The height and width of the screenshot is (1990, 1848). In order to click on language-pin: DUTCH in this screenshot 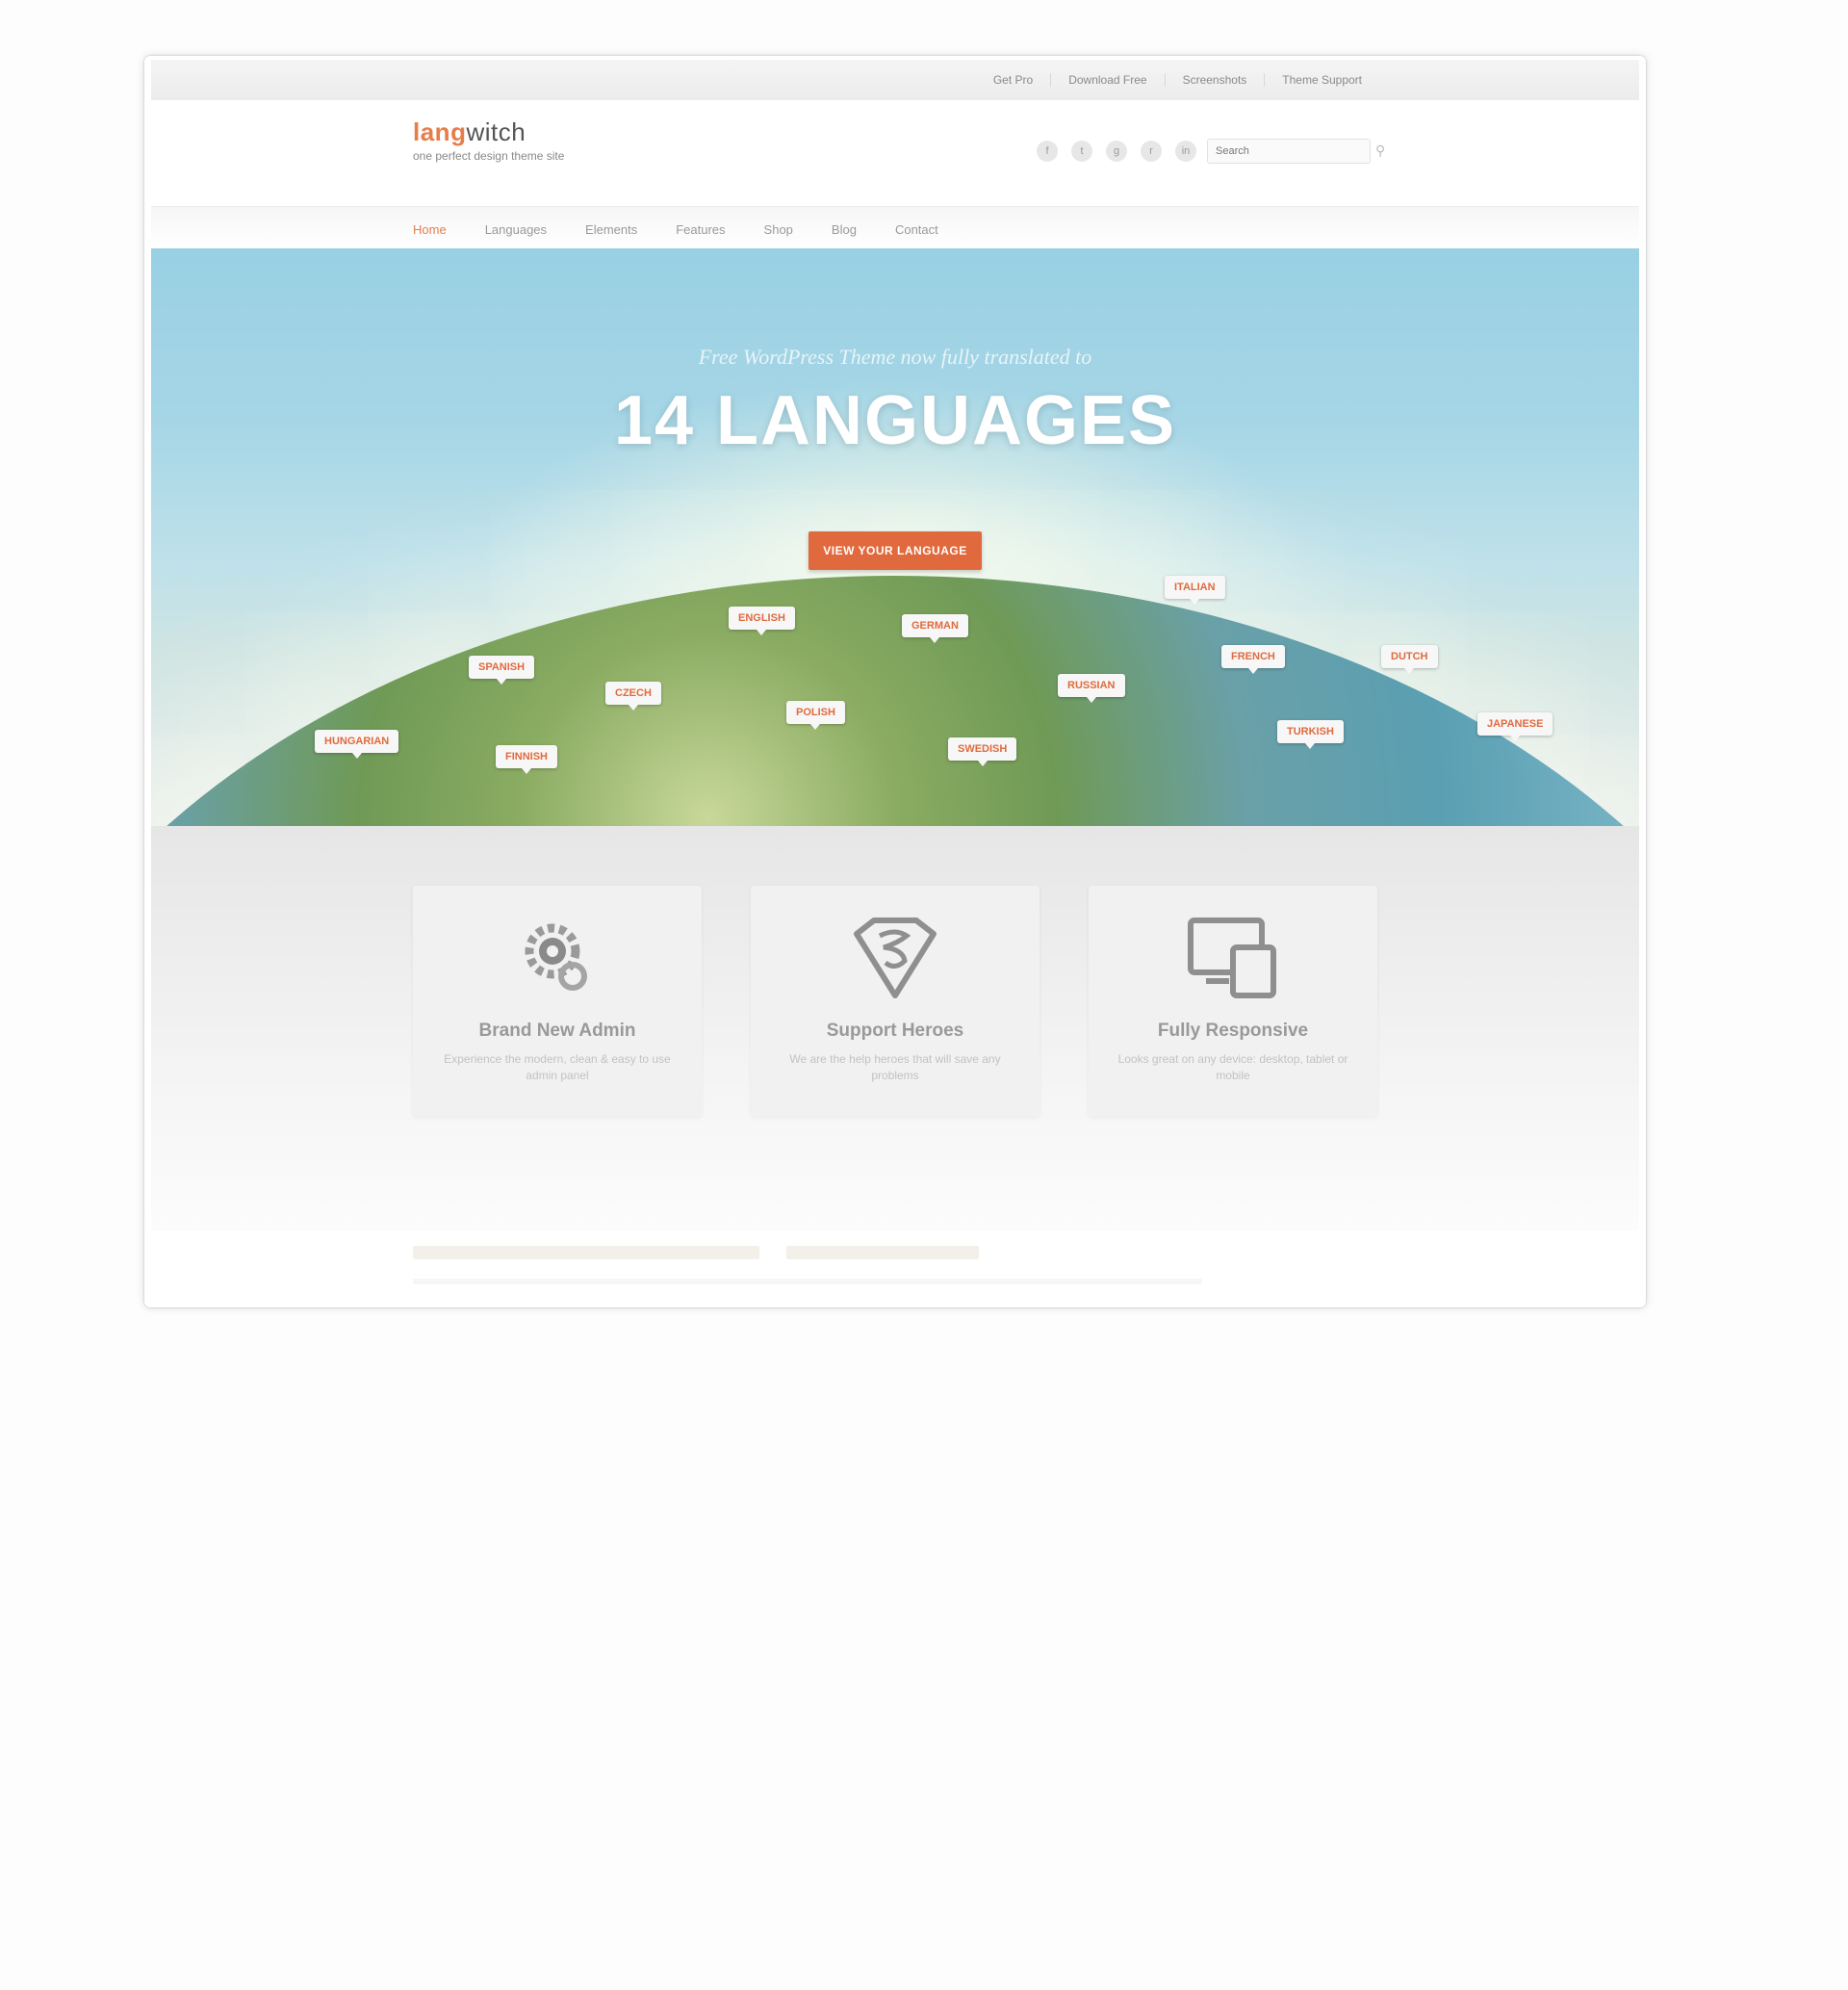, I will do `click(1409, 659)`.